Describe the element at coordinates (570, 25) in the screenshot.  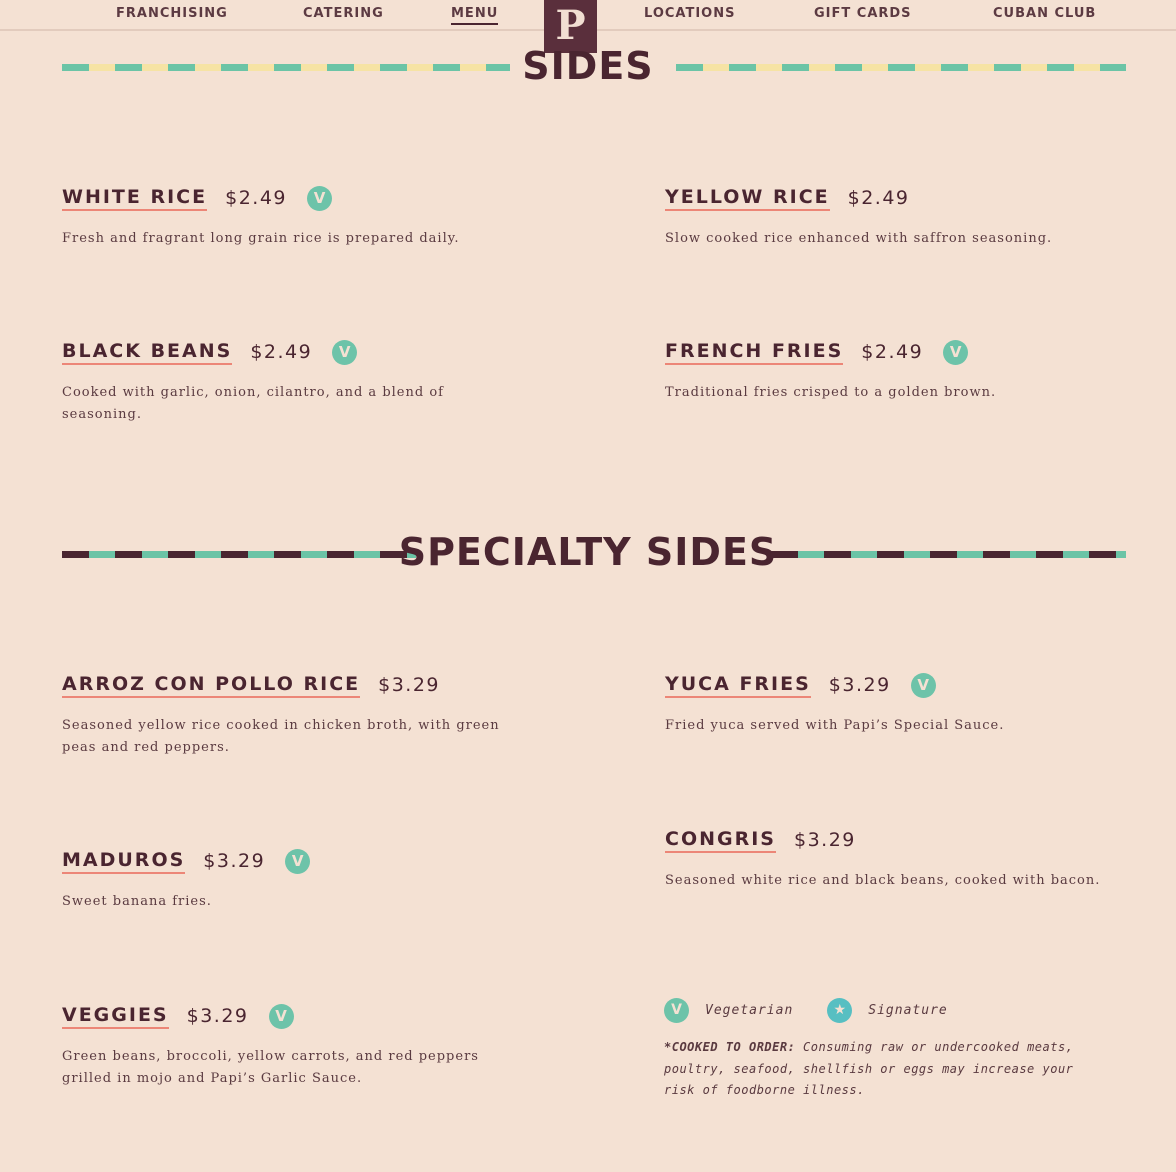
I see `logo-letter: P` at that location.